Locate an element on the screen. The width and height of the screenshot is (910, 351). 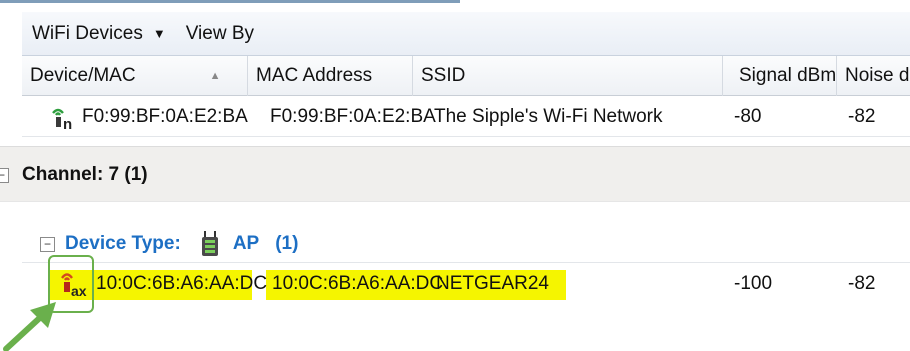
wifi-device-icon: n is located at coordinates (63, 117).